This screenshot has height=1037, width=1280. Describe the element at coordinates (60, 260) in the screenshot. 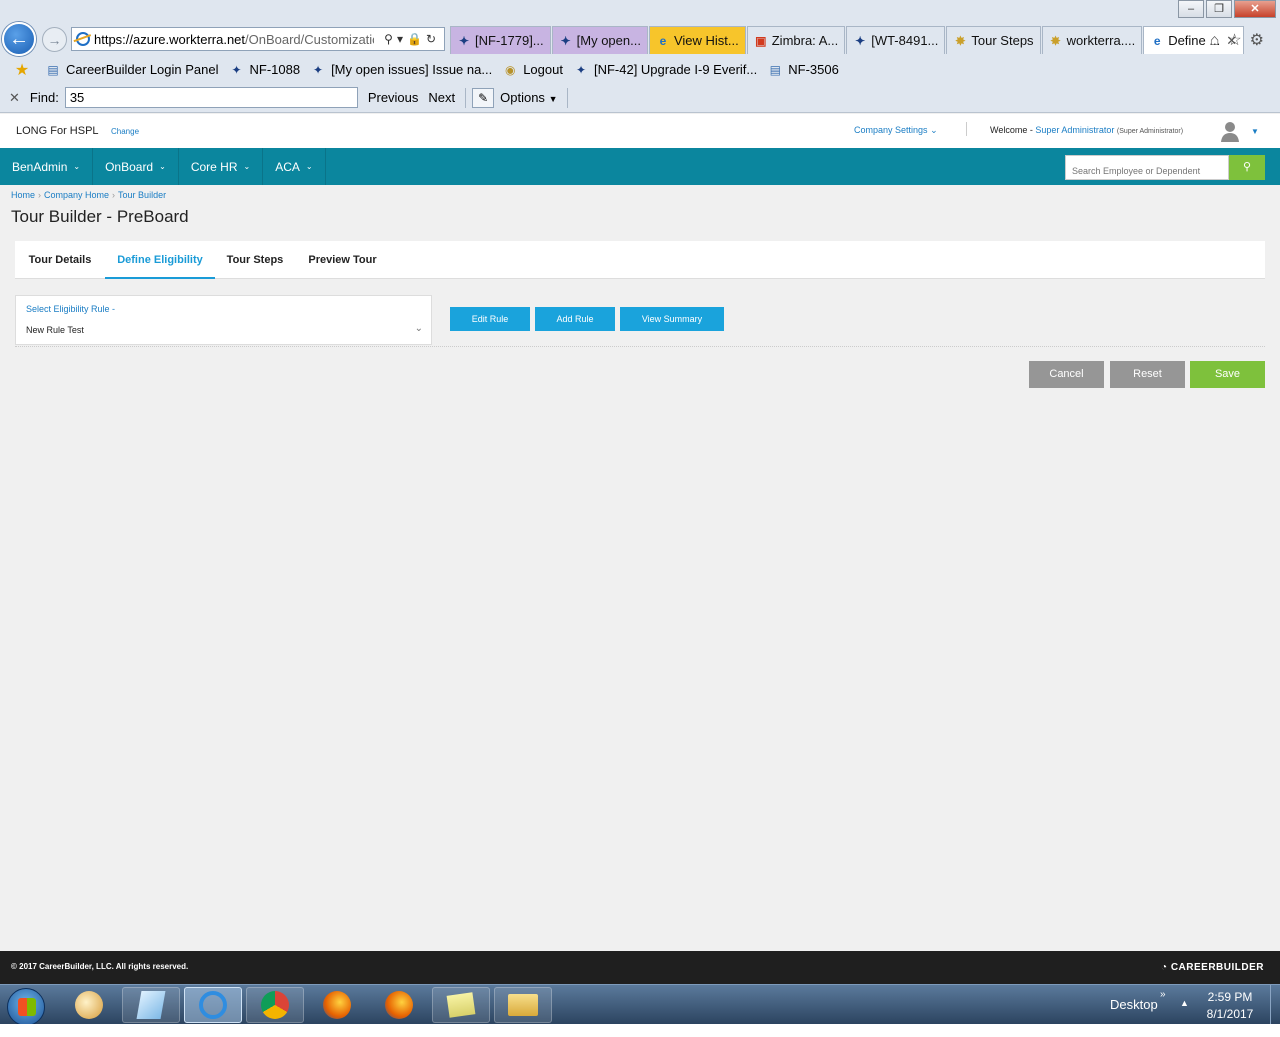

I see `tab-tour-details: Tour Details` at that location.